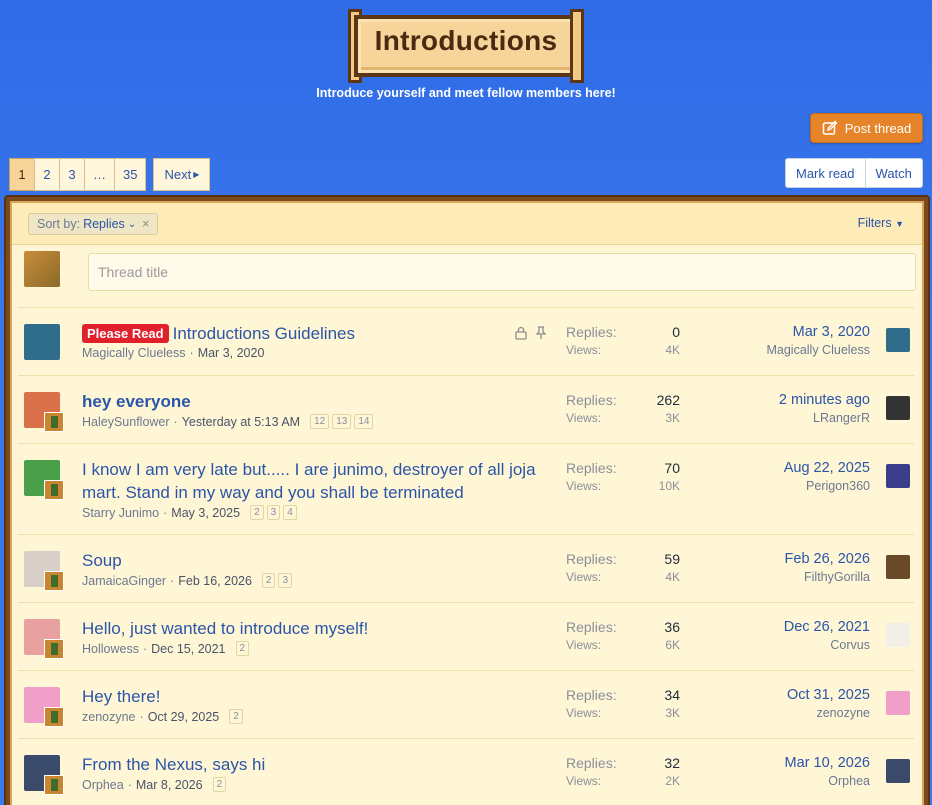 Image resolution: width=932 pixels, height=805 pixels. I want to click on last-post-date: 2 minutes ago, so click(824, 400).